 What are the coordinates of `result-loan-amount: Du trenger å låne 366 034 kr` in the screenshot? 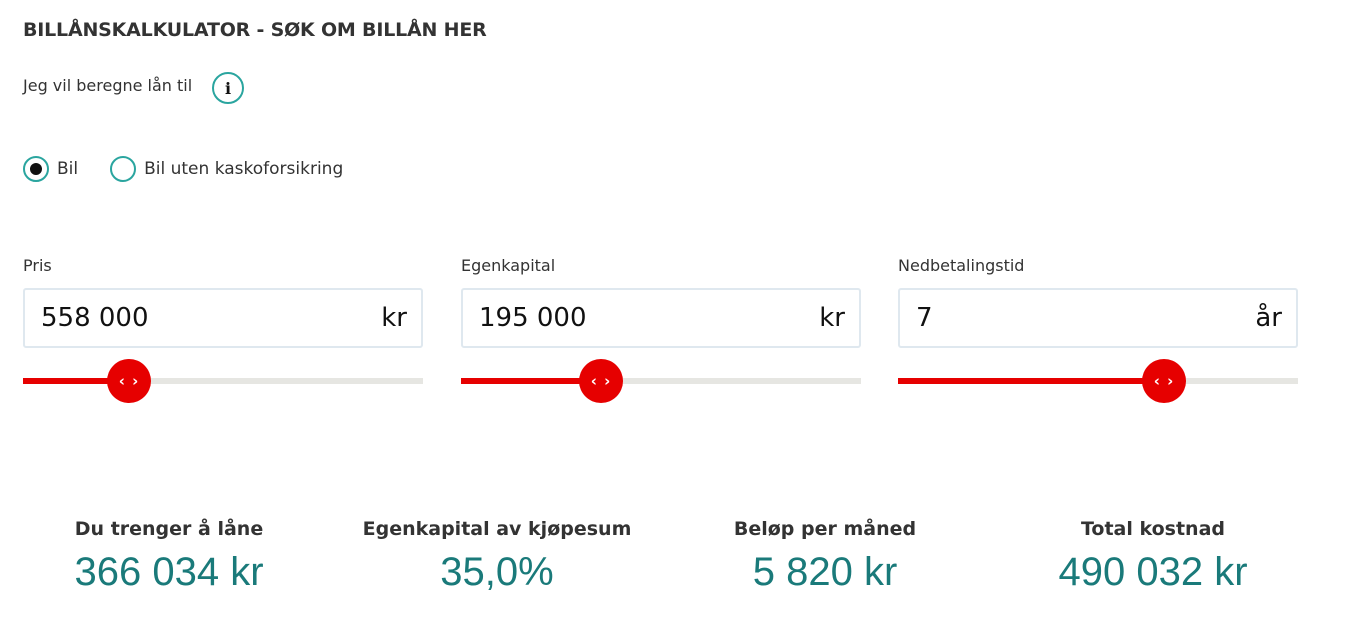 It's located at (169, 556).